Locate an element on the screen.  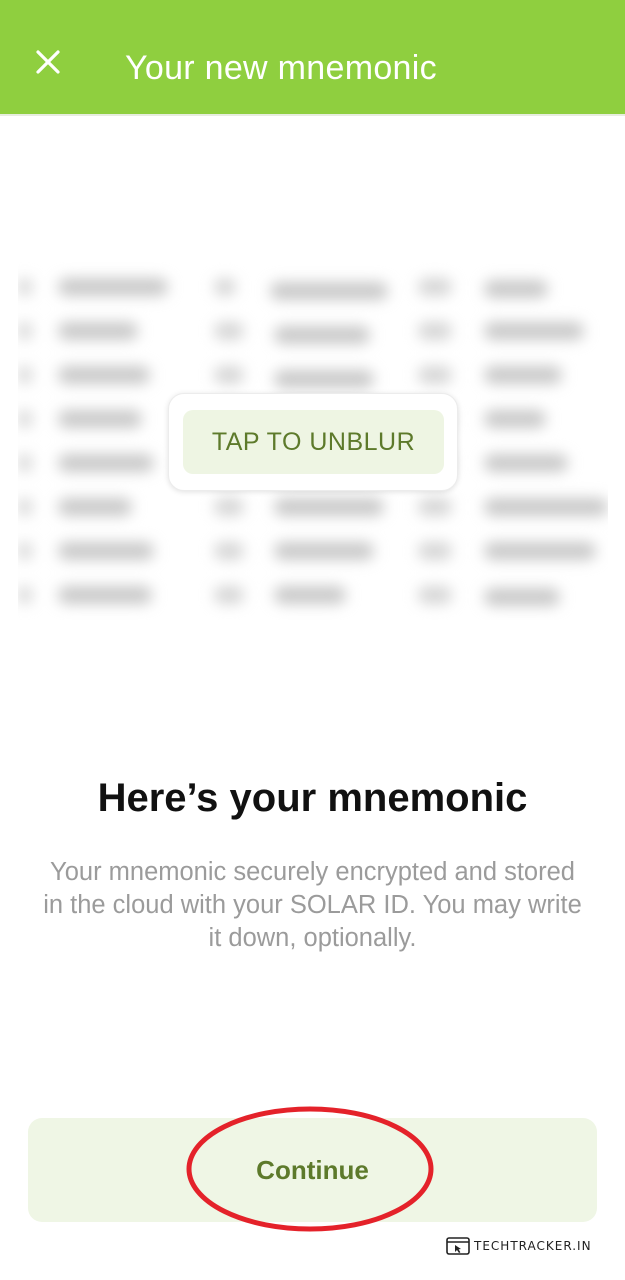
close-icon is located at coordinates (48, 62).